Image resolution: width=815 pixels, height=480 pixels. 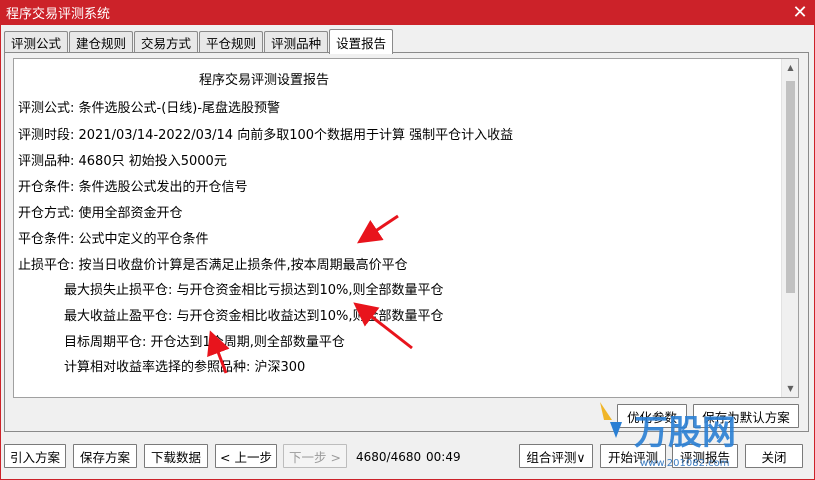 What do you see at coordinates (611, 420) in the screenshot?
I see `watermark-logo-icon` at bounding box center [611, 420].